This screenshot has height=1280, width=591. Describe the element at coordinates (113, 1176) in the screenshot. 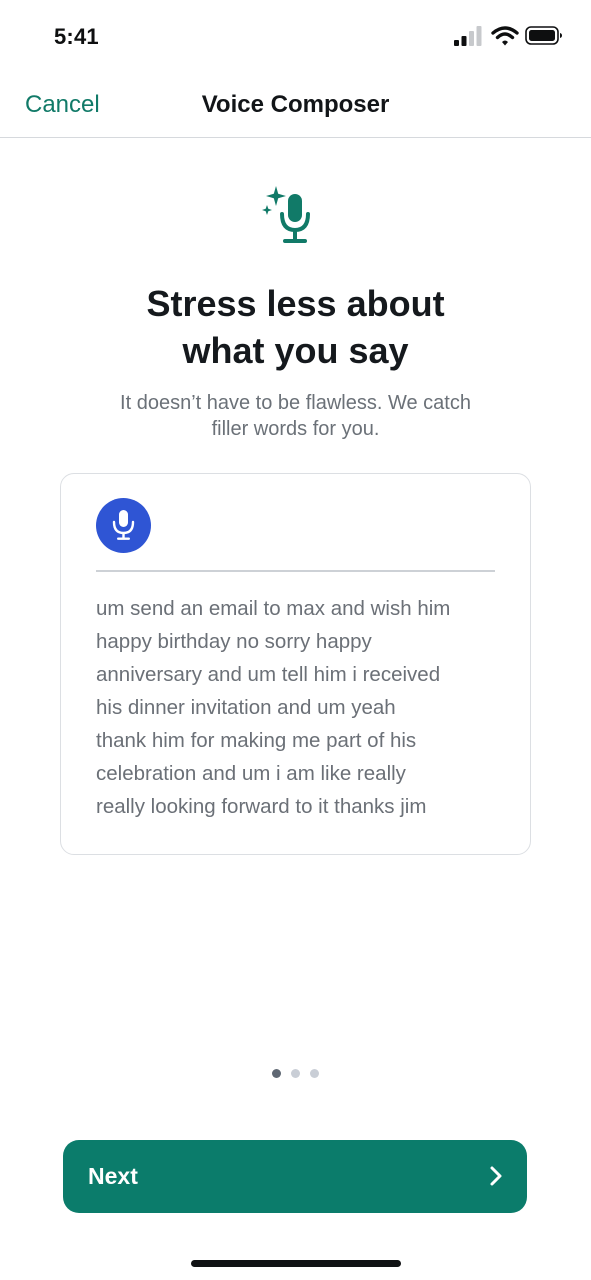

I see `next-button-label: Next` at that location.